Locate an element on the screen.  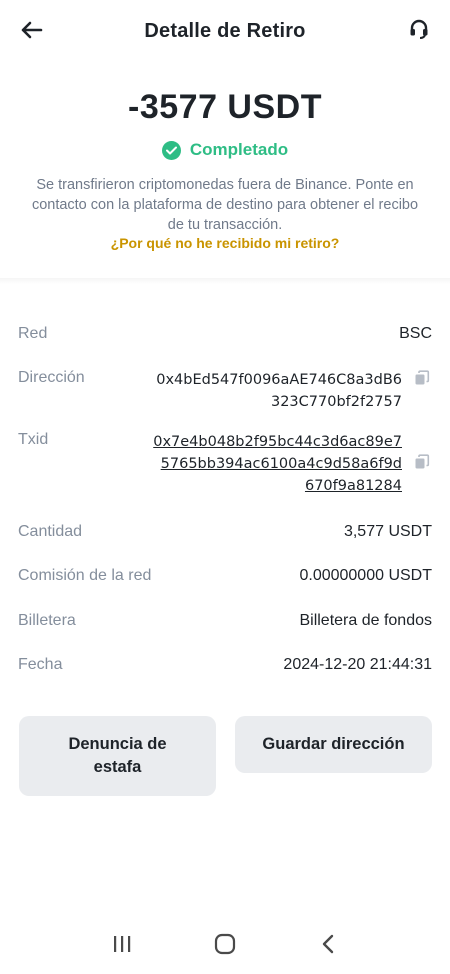
wallet-value: Billetera de fondos is located at coordinates (365, 620).